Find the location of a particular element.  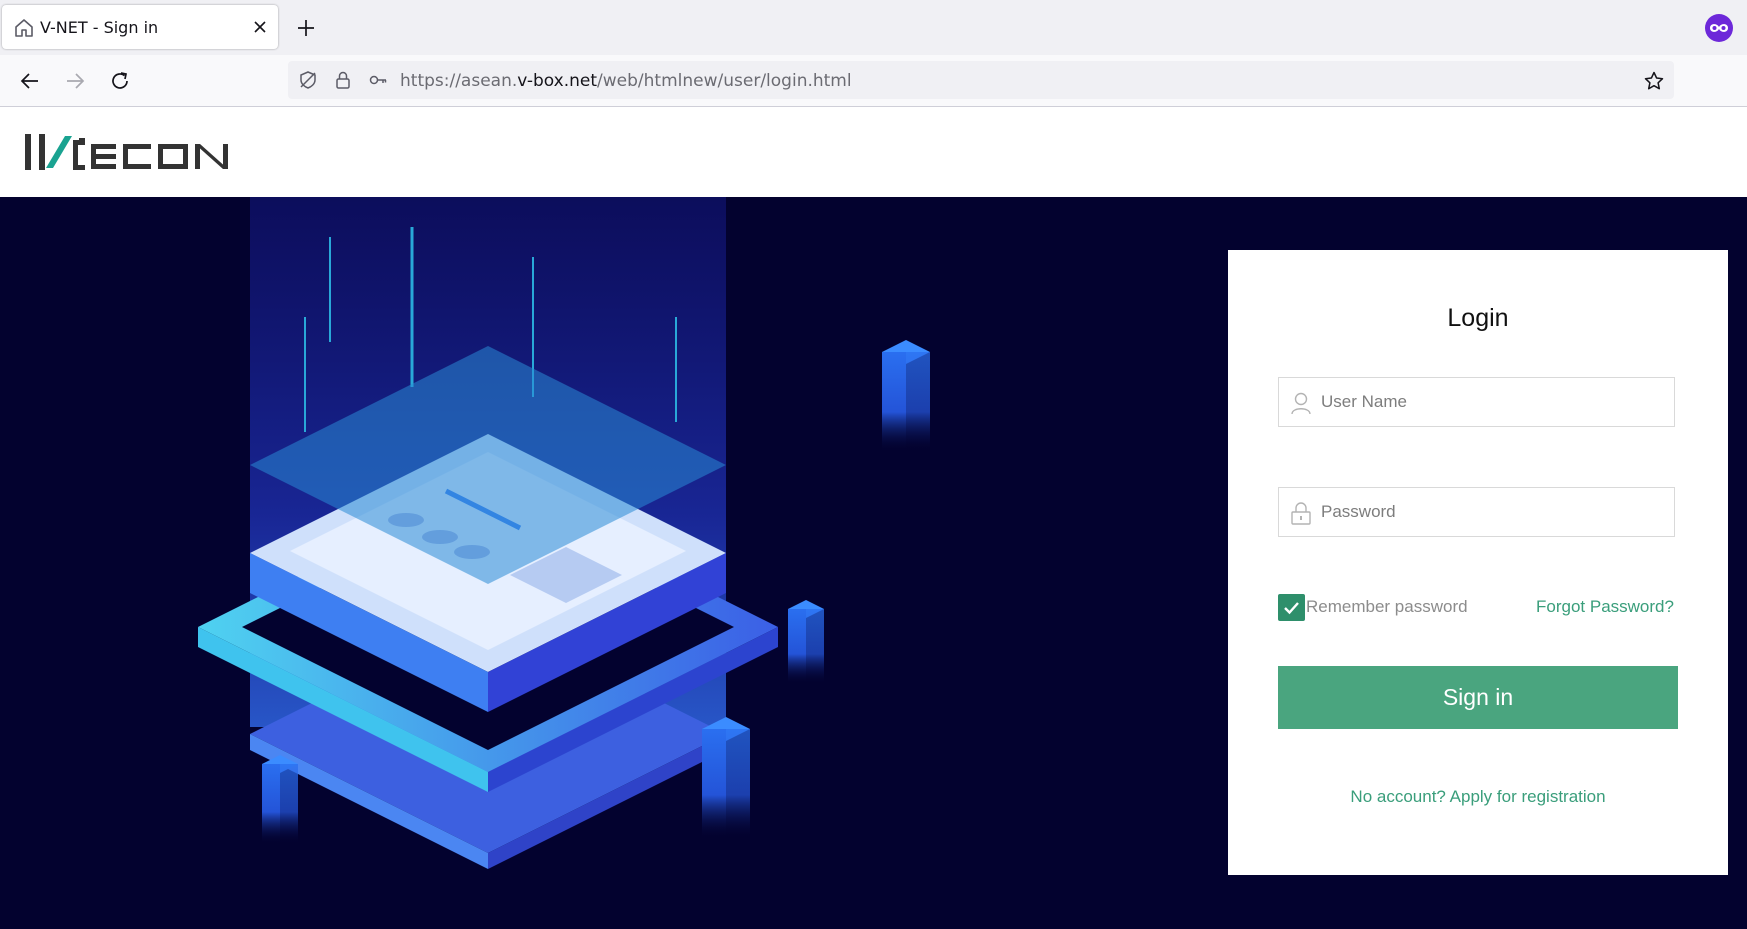

checkbox-box is located at coordinates (1291, 607).